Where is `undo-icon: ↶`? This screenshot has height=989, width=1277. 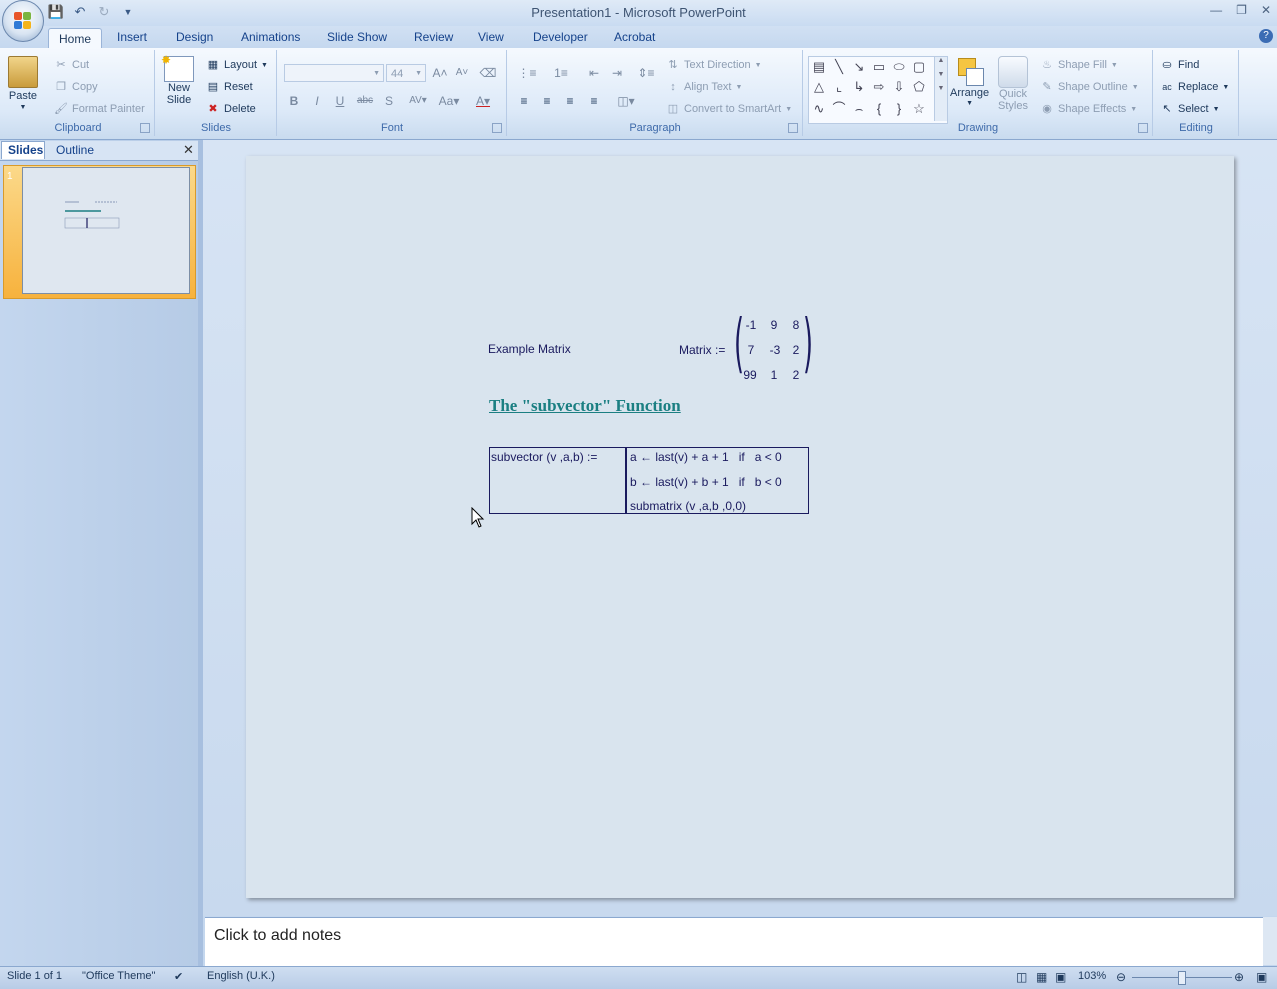
undo-icon: ↶ is located at coordinates (80, 12).